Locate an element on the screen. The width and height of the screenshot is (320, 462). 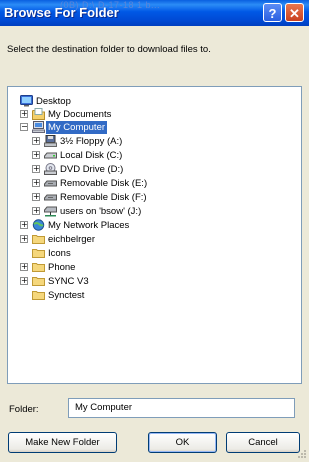
tree-item-label: Synctest is located at coordinates (66, 295).